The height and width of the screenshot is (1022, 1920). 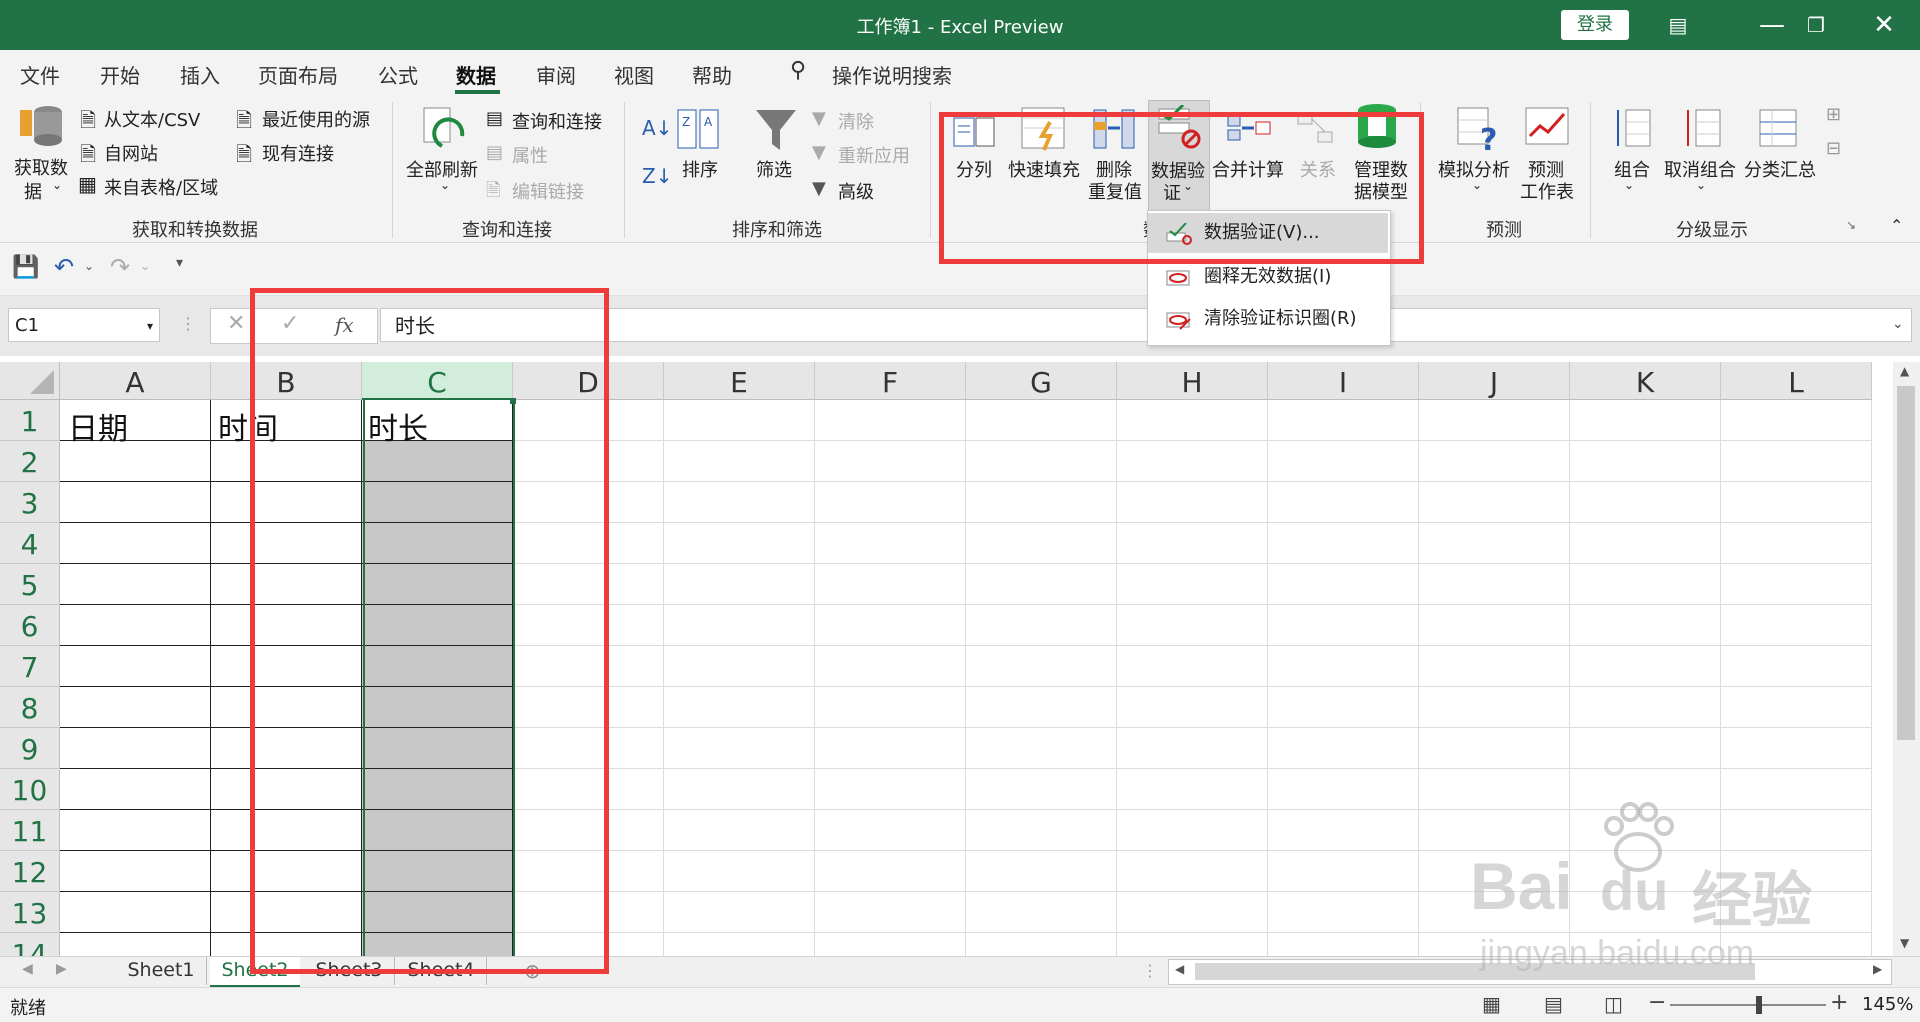 What do you see at coordinates (712, 74) in the screenshot?
I see `tab-help: 帮助` at bounding box center [712, 74].